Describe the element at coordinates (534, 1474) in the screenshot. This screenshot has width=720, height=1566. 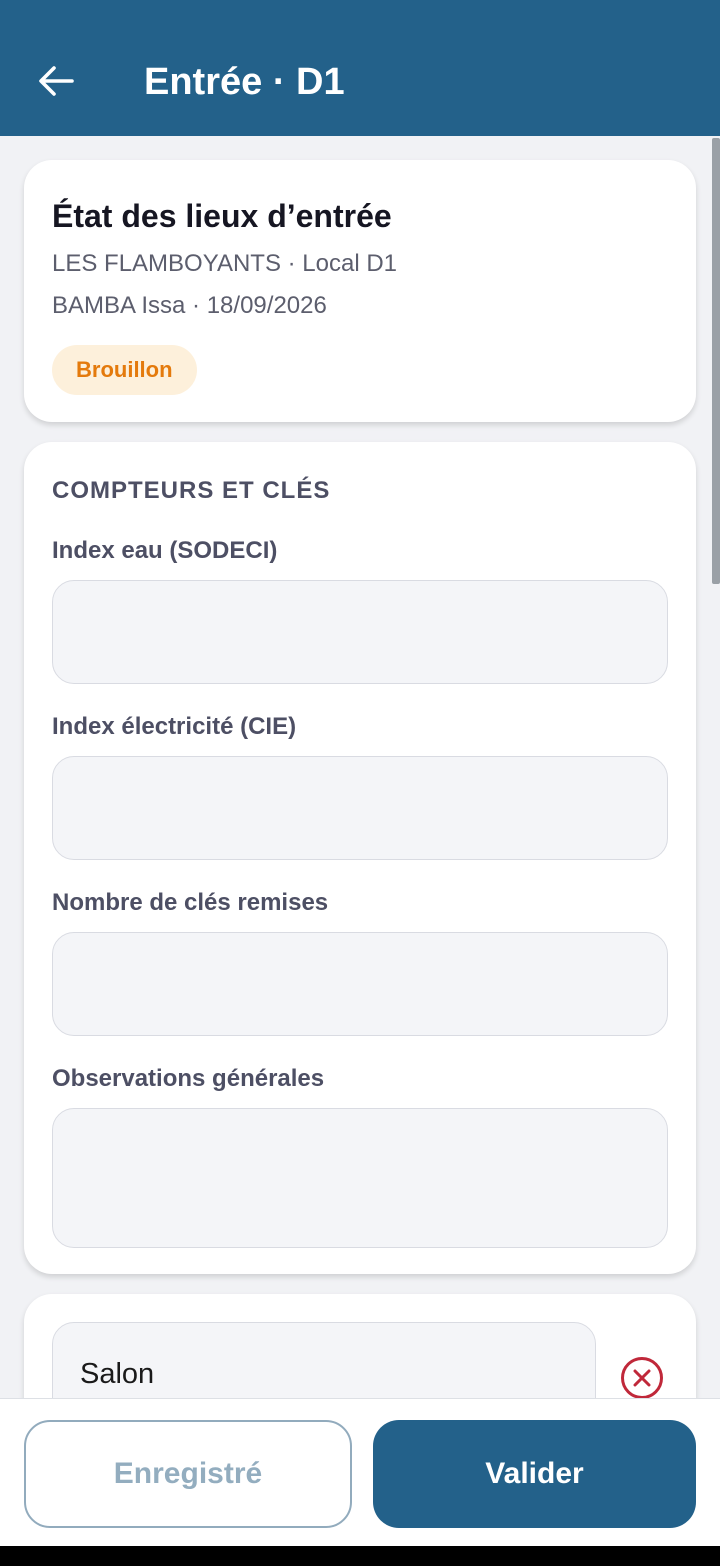
I see `validate-button: Valider` at that location.